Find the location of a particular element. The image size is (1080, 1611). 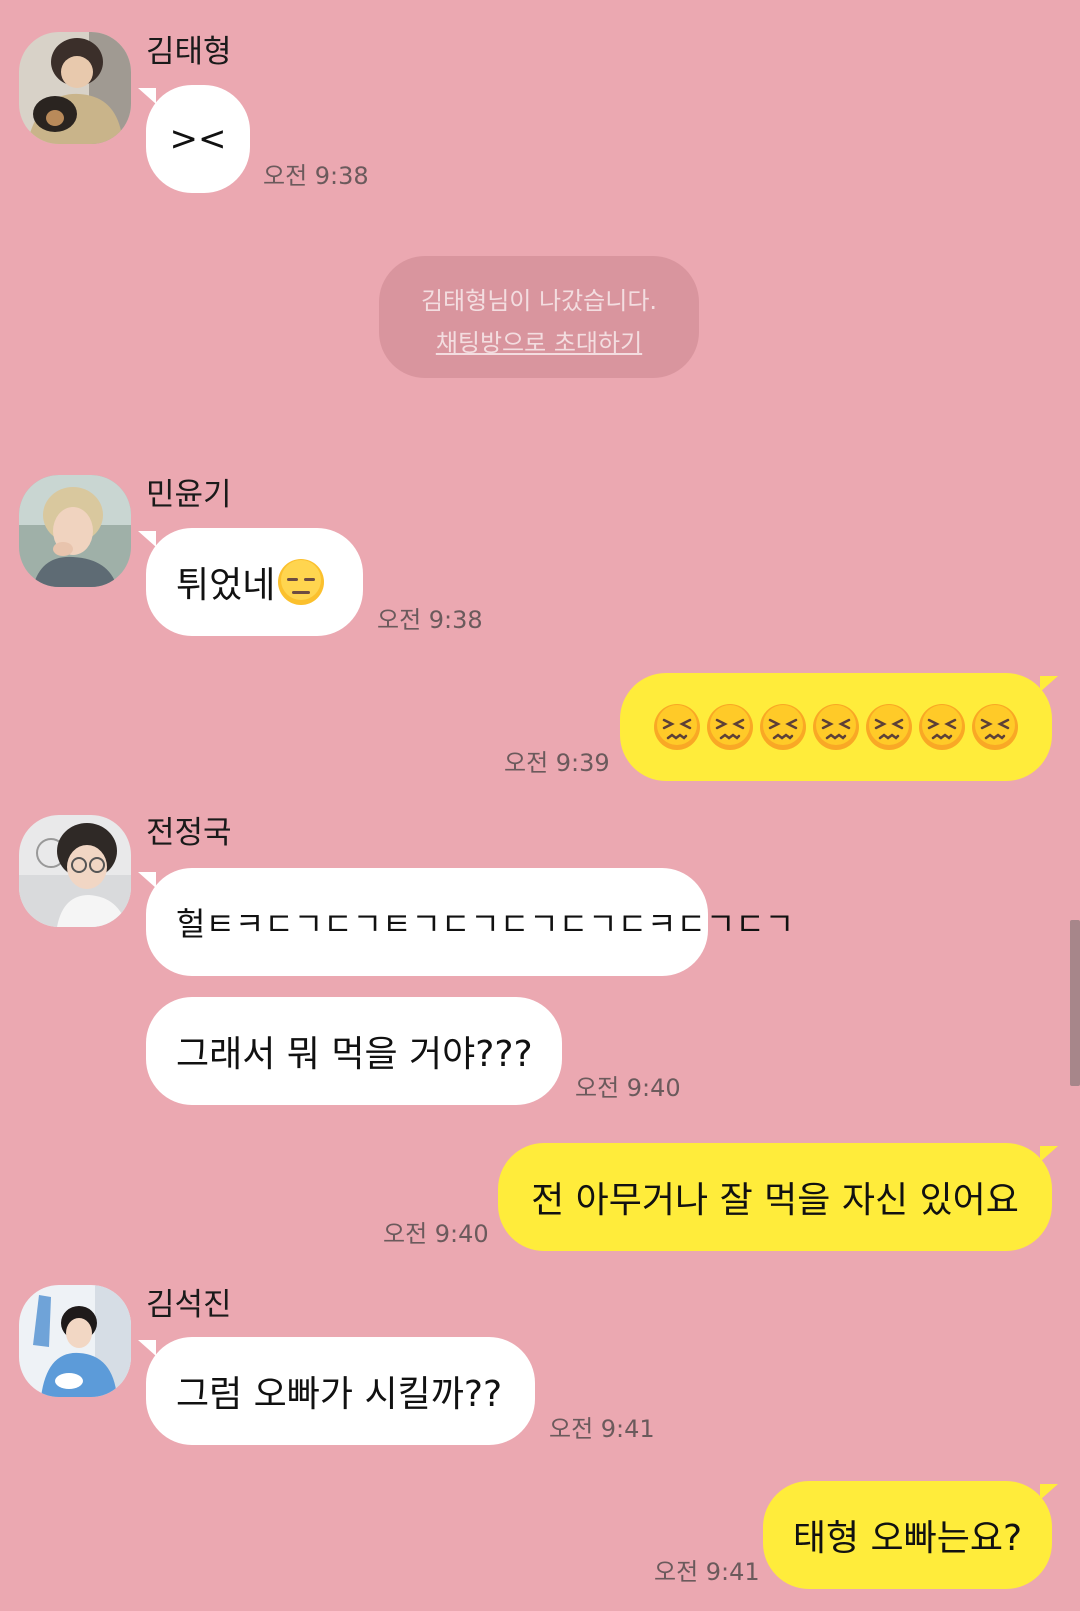

message-bubble-outgoing: 태형 오빠는요? is located at coordinates (907, 1535).